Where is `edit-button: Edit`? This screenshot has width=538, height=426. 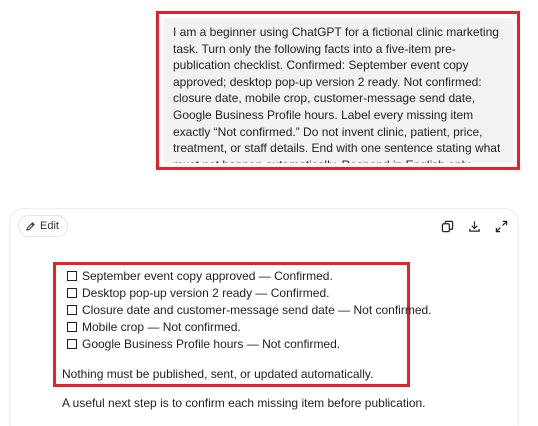 edit-button: Edit is located at coordinates (43, 226).